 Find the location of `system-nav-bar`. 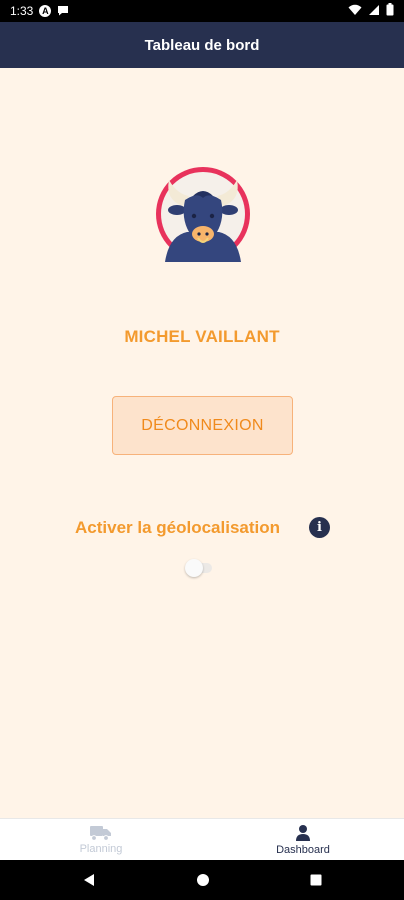

system-nav-bar is located at coordinates (202, 880).